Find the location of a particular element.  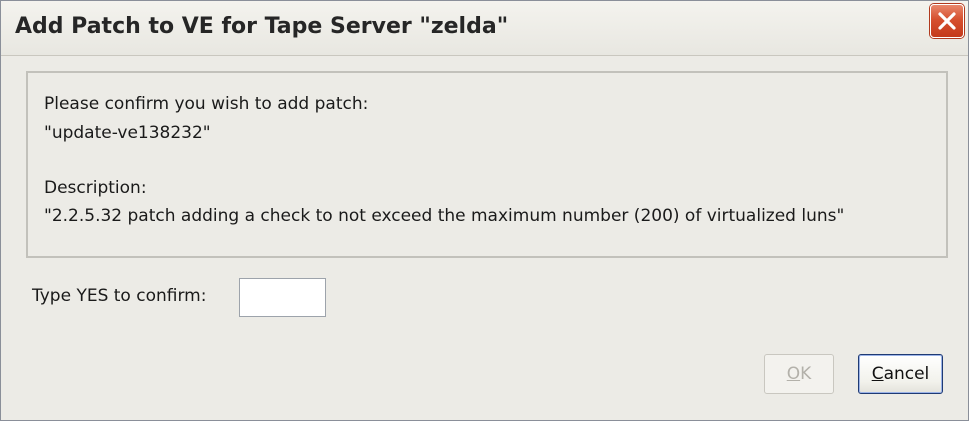

confirm-prompt-text: Please confirm you wish to add patch: is located at coordinates (206, 104).